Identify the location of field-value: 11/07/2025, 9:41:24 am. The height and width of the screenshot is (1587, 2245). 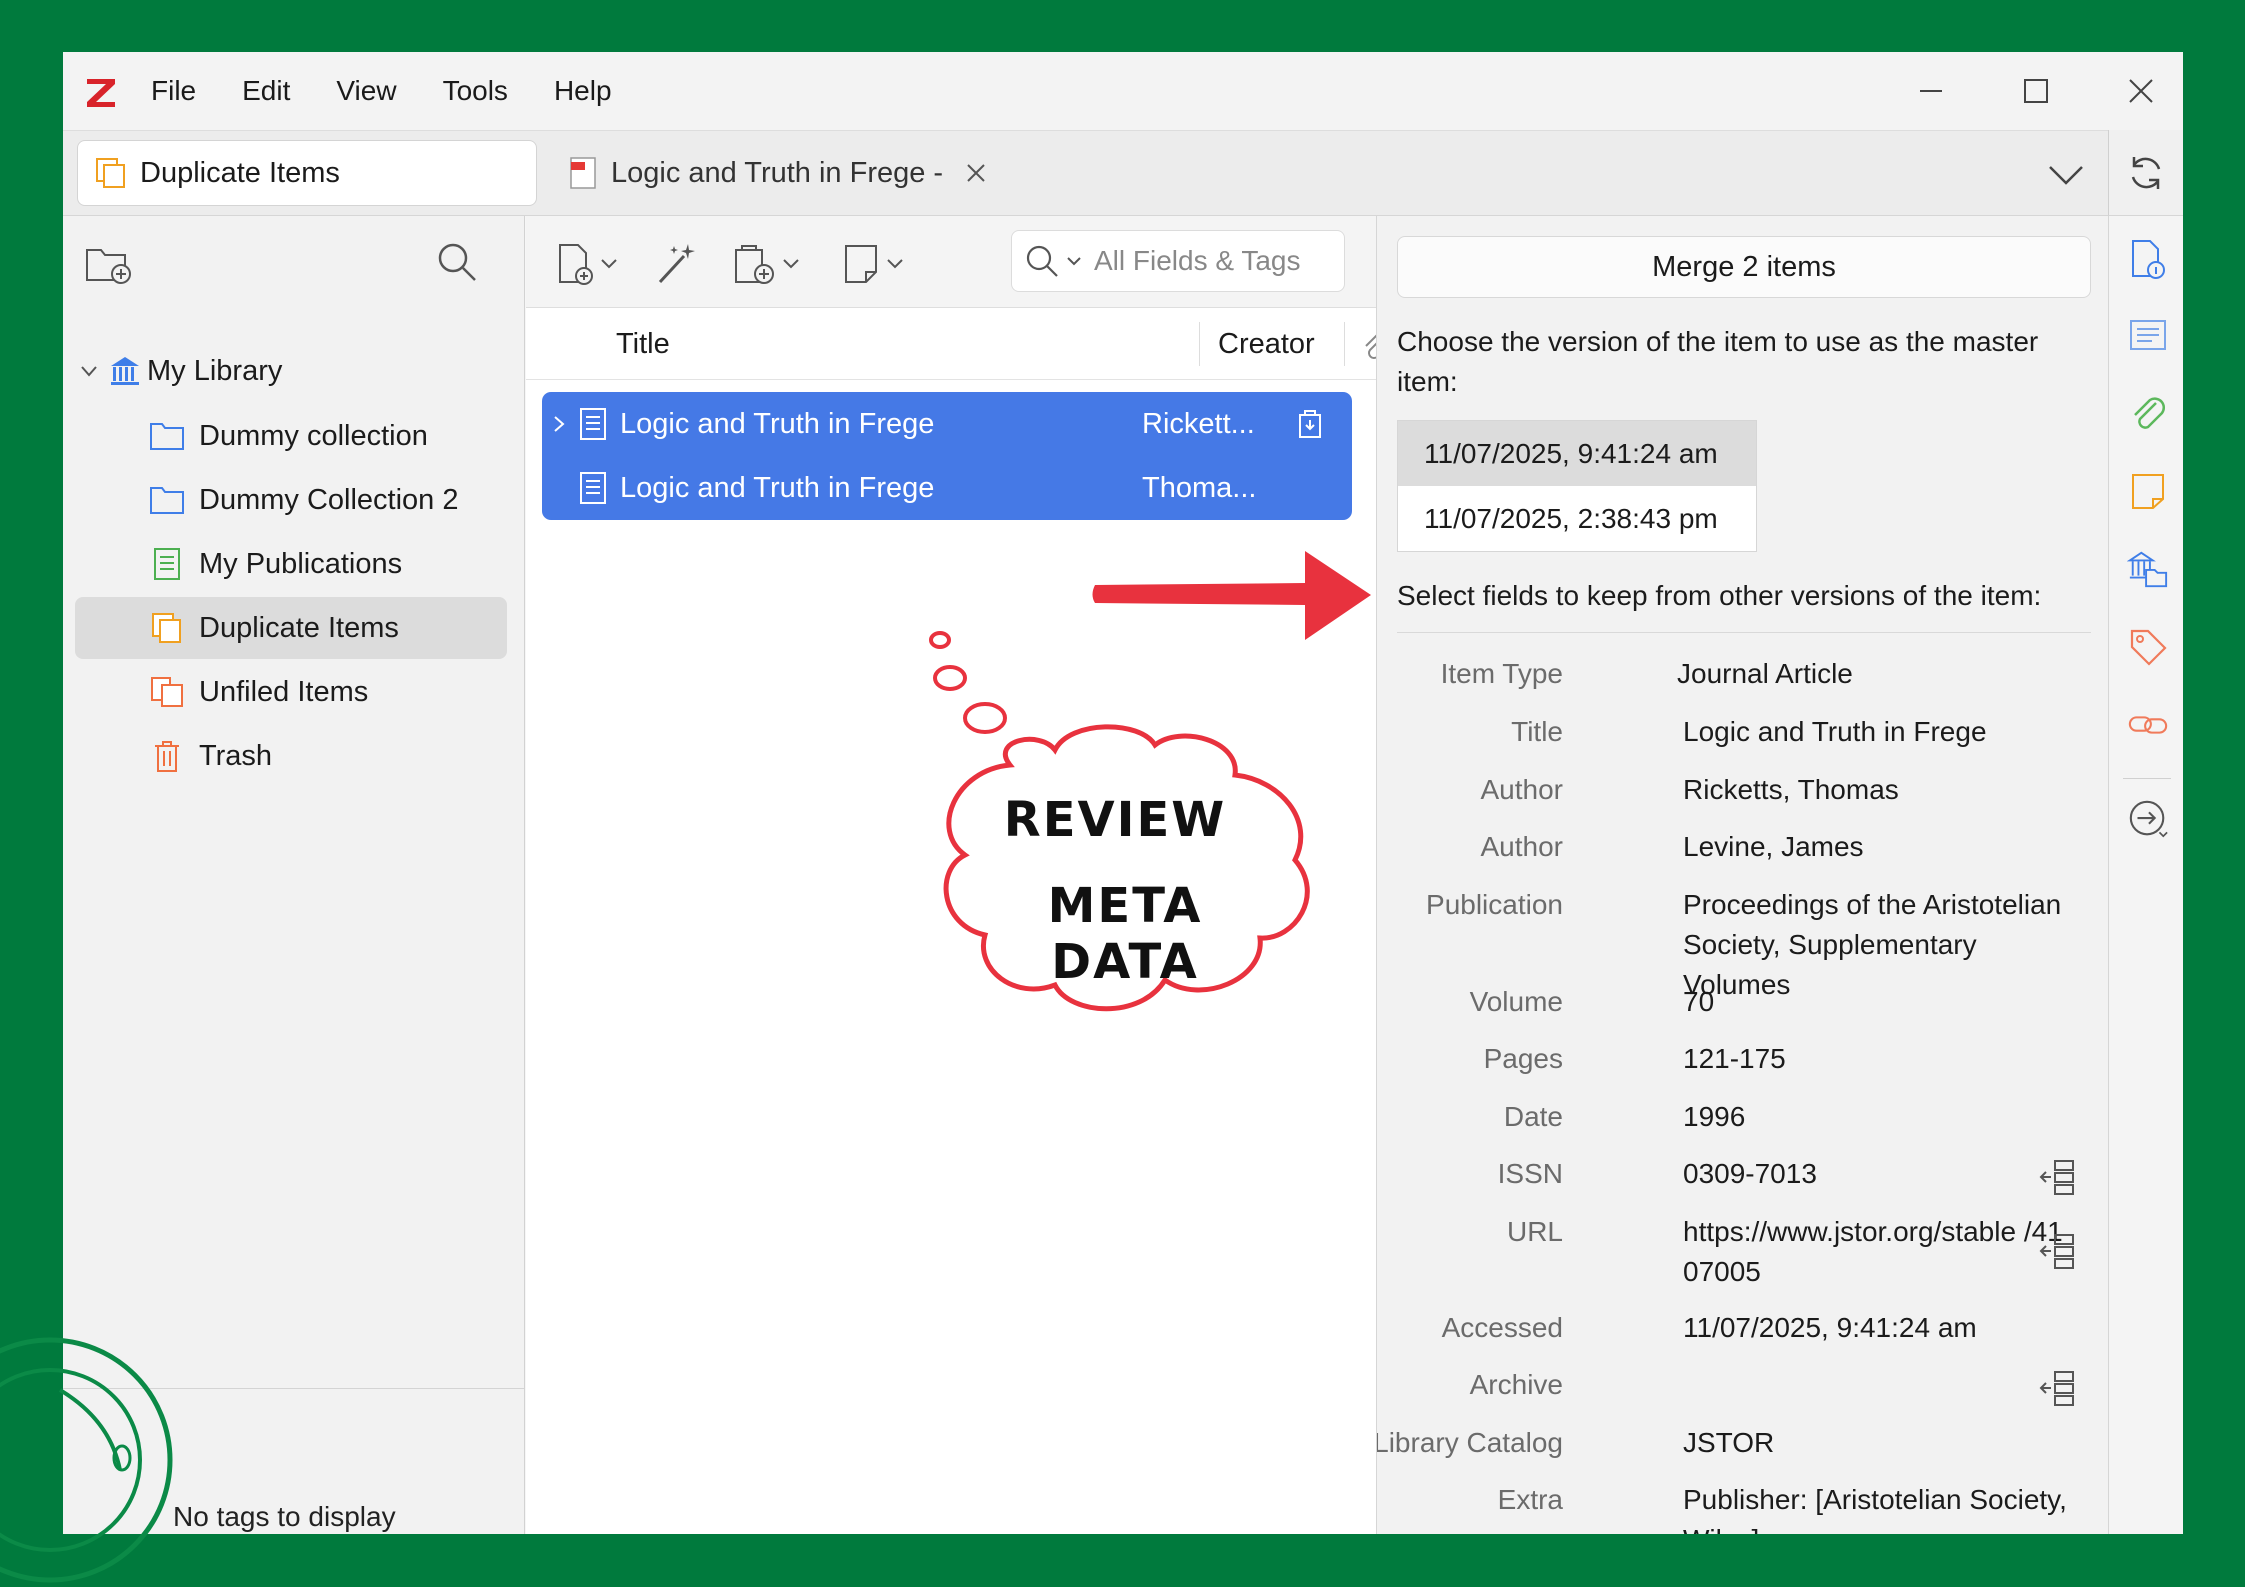
(1878, 1328).